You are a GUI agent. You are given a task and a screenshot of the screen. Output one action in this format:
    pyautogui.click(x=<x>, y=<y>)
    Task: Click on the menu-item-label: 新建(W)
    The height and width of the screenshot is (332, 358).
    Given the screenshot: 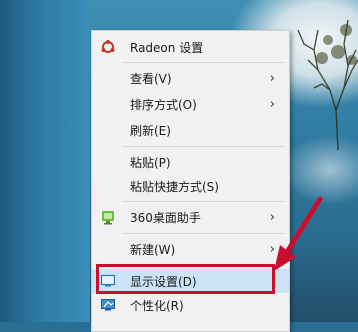 What is the action you would take?
    pyautogui.click(x=153, y=249)
    